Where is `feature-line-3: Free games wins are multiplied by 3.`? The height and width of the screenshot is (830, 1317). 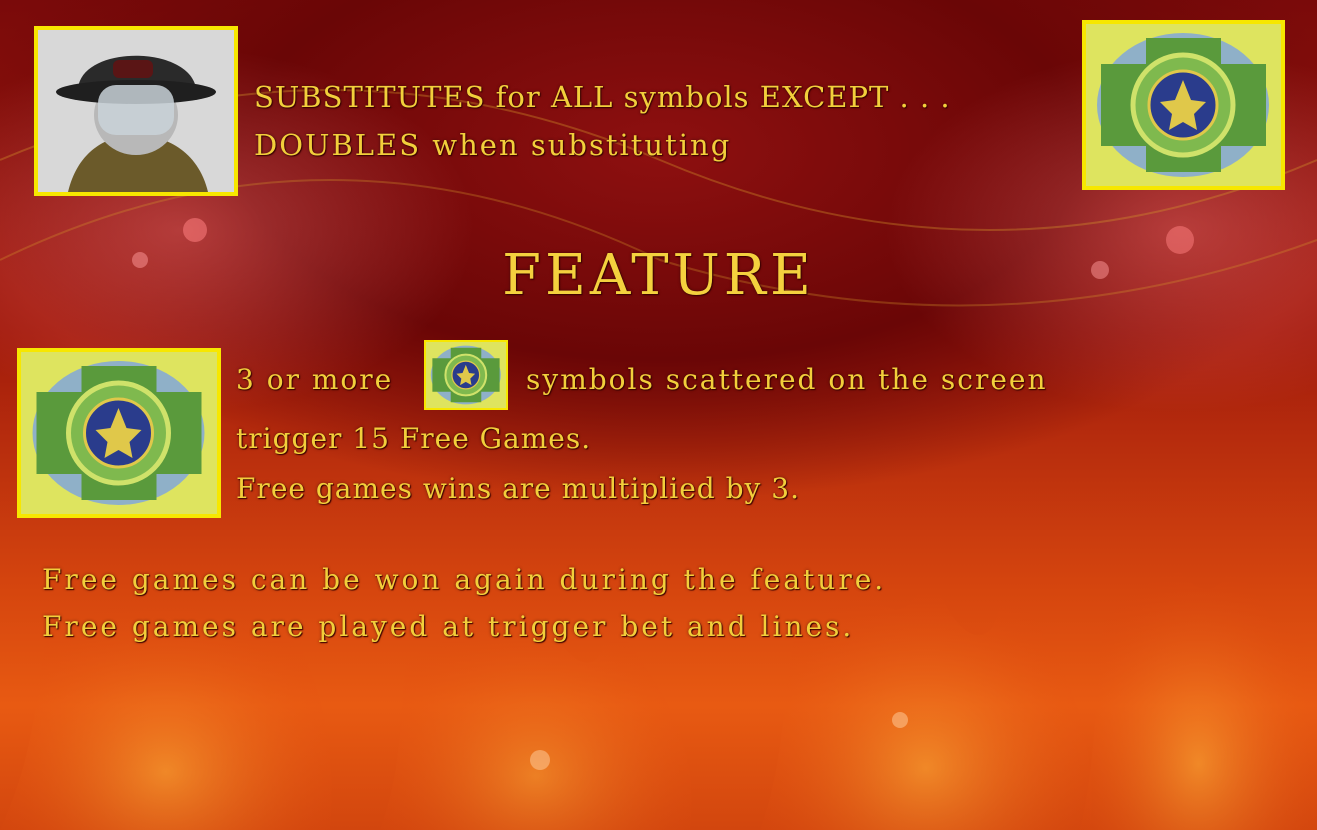
feature-line-3: Free games wins are multiplied by 3. is located at coordinates (518, 488).